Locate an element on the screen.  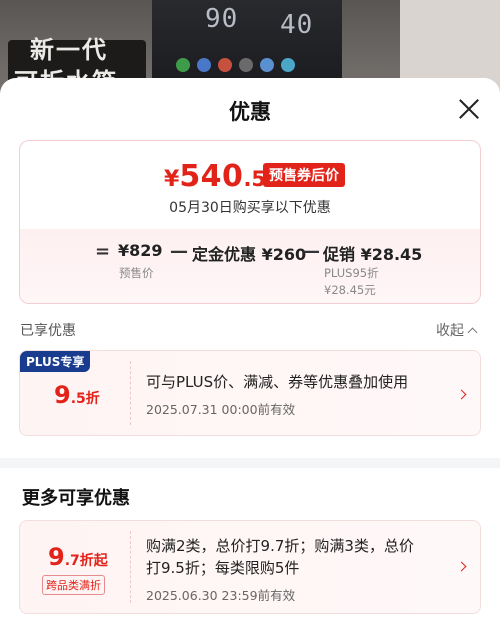
price-currency: ¥ is located at coordinates (172, 179).